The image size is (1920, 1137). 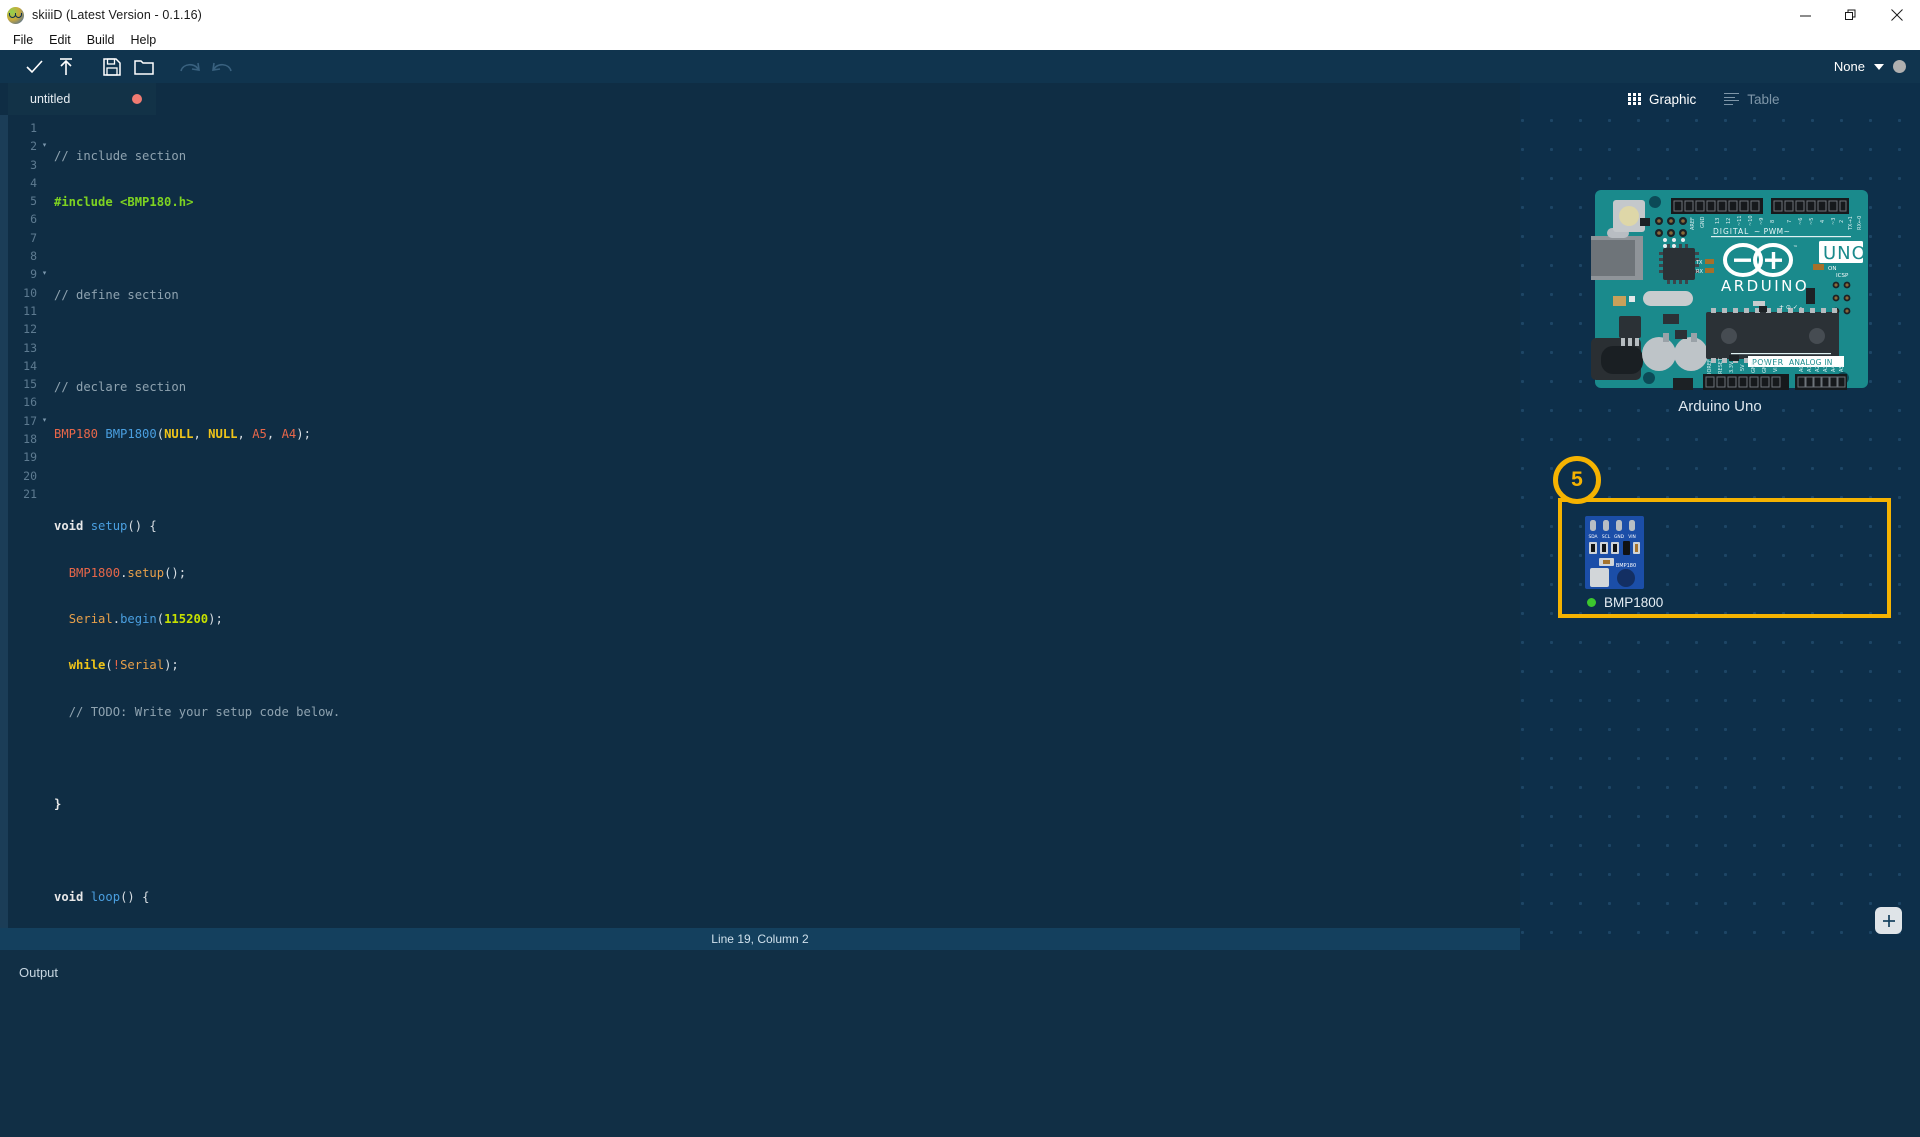 What do you see at coordinates (1826, 368) in the screenshot?
I see `svg-text: A3` at bounding box center [1826, 368].